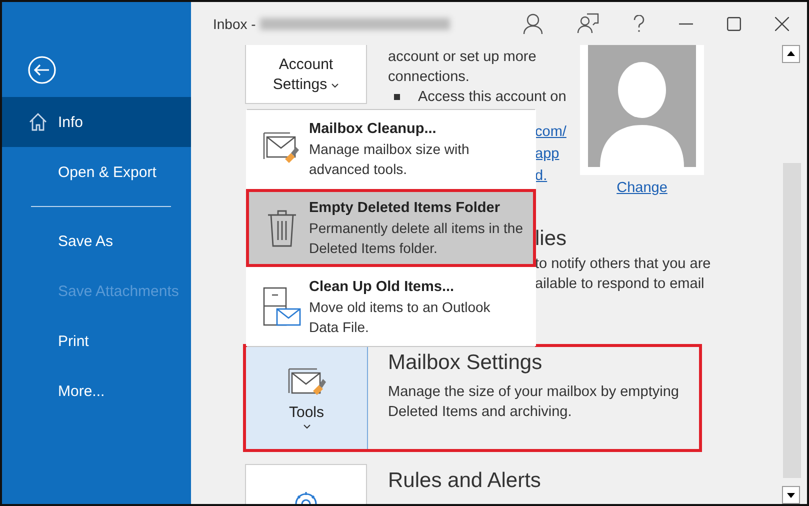  Describe the element at coordinates (554, 176) in the screenshot. I see `account-link: d.` at that location.